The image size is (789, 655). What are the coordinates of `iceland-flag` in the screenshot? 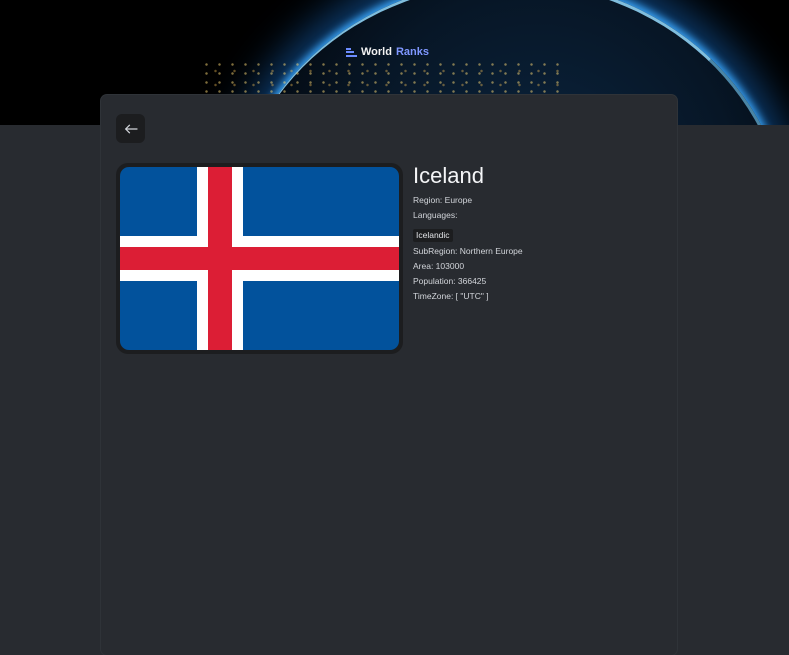 It's located at (259, 258).